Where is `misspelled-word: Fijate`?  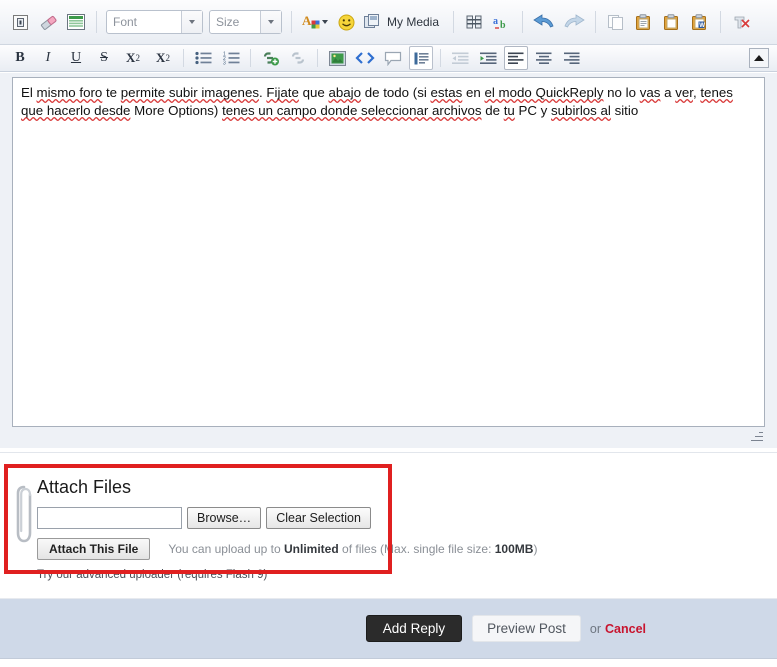
misspelled-word: Fijate is located at coordinates (282, 92).